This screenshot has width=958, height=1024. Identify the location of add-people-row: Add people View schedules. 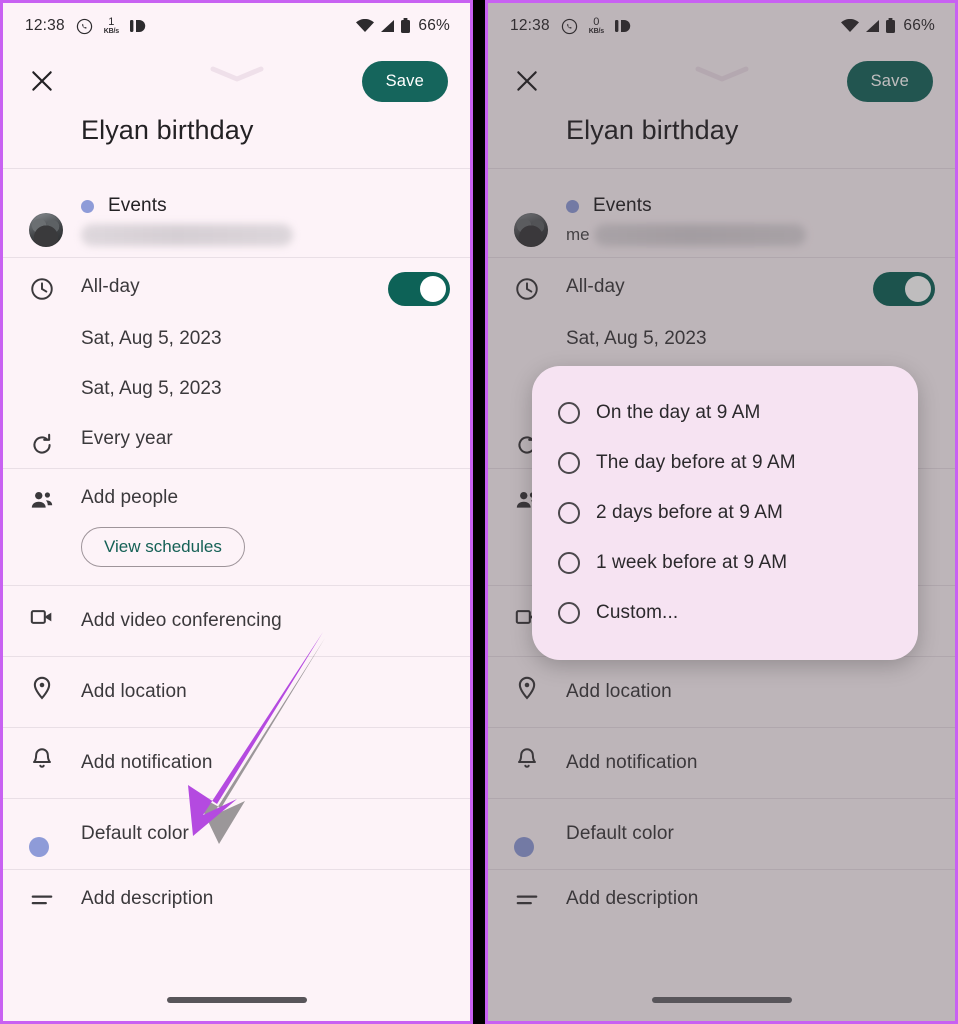
(236, 527).